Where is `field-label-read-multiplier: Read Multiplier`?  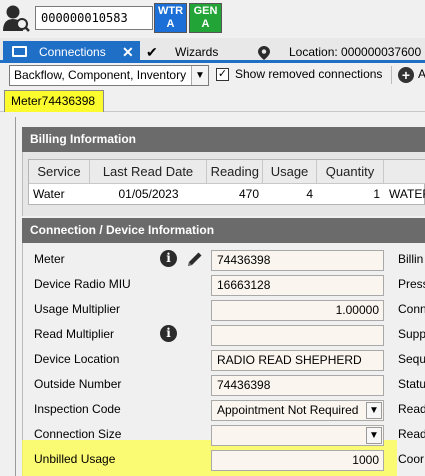
field-label-read-multiplier: Read Multiplier is located at coordinates (74, 334).